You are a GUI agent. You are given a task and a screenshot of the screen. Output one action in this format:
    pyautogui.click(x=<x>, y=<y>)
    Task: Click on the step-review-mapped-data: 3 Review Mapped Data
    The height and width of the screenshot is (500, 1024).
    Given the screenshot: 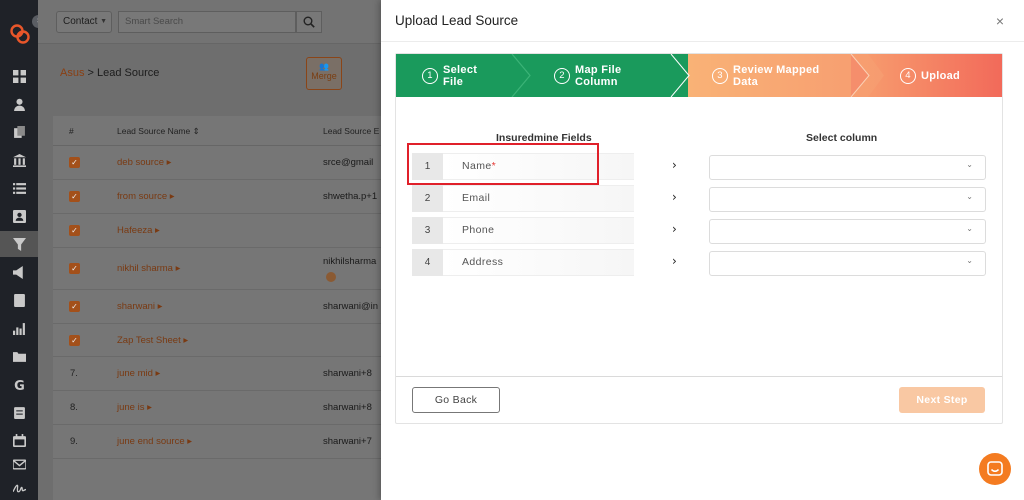 What is the action you would take?
    pyautogui.click(x=765, y=75)
    